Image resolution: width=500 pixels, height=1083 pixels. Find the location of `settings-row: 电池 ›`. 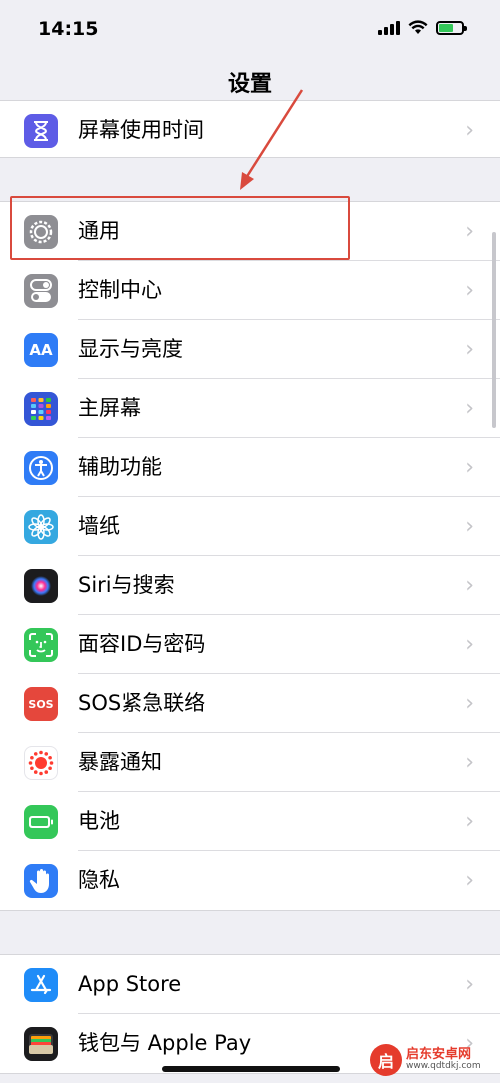

settings-row: 电池 › is located at coordinates (250, 821).